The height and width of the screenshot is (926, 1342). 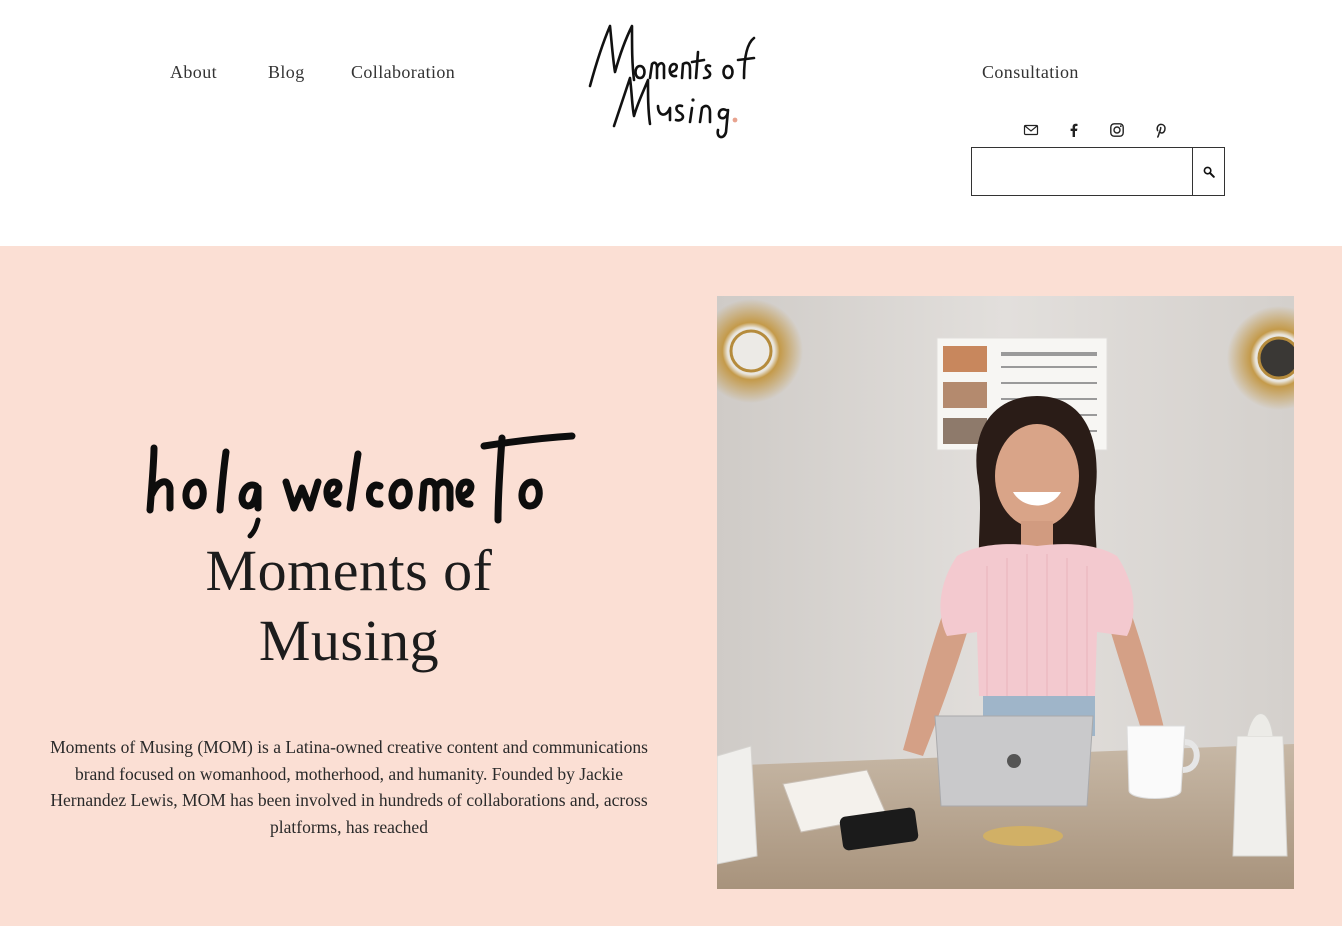 What do you see at coordinates (1074, 130) in the screenshot?
I see `facebook-icon` at bounding box center [1074, 130].